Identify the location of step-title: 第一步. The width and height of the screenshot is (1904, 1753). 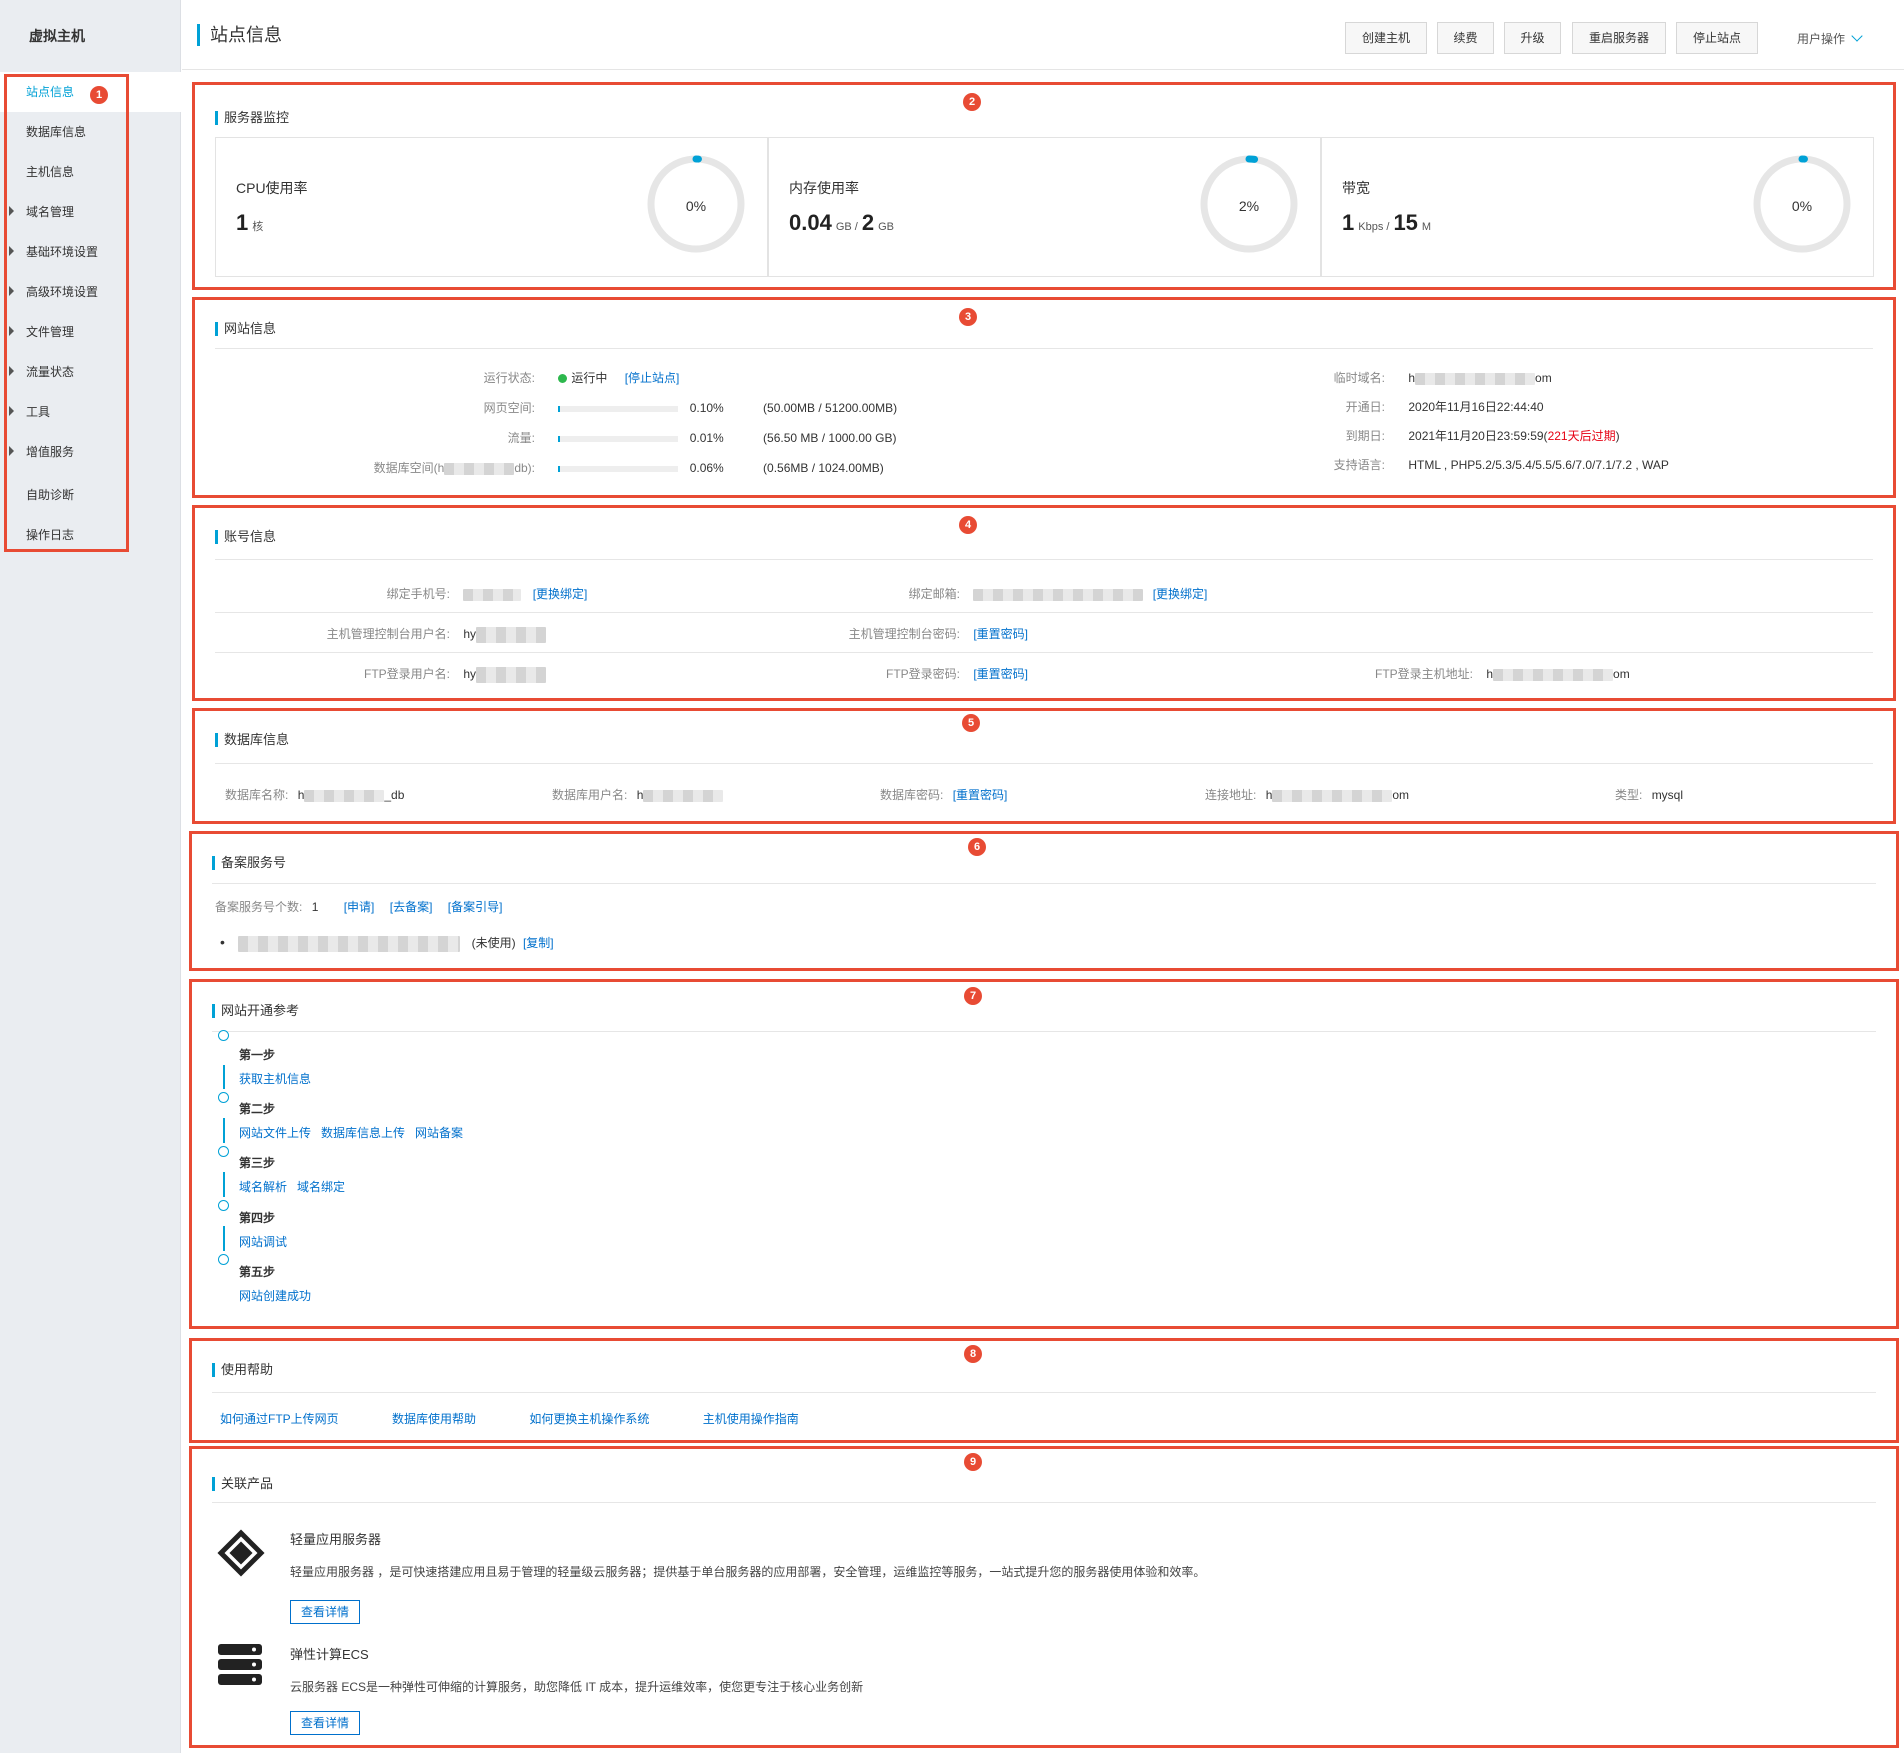
(257, 1055).